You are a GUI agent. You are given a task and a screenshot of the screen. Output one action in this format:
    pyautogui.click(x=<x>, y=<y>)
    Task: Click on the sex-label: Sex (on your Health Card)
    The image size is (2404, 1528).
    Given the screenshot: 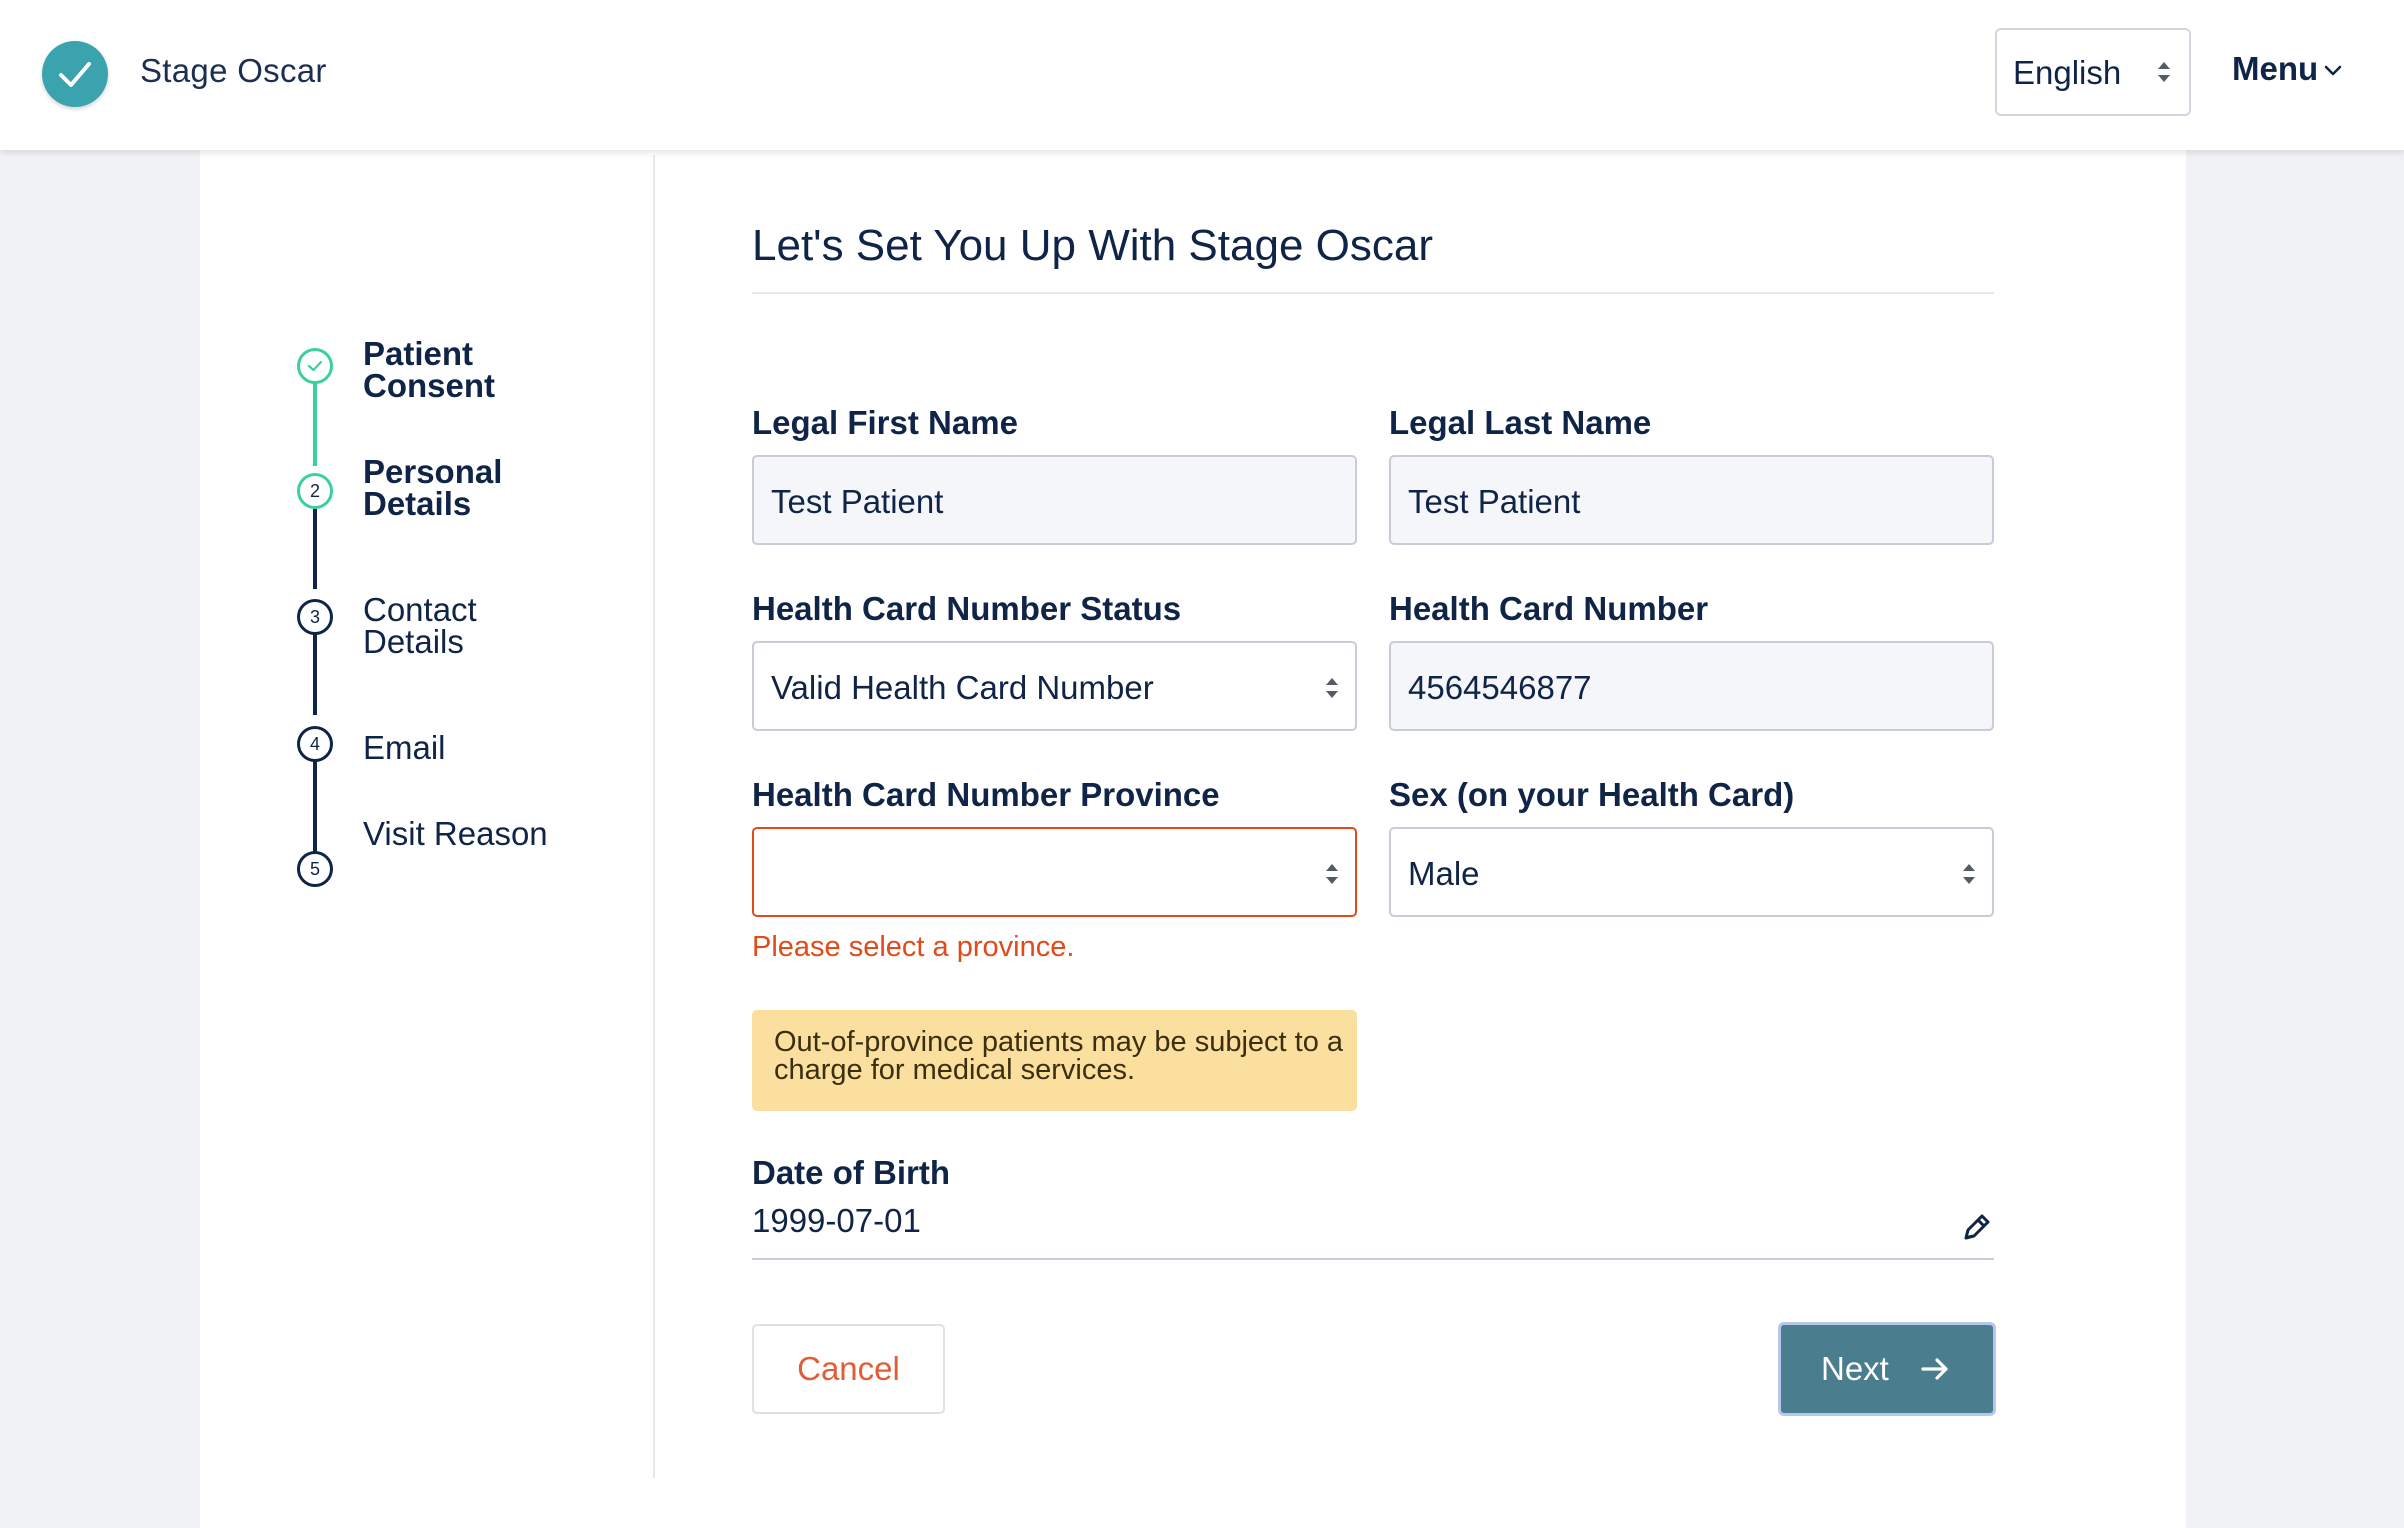 What is the action you would take?
    pyautogui.click(x=1592, y=794)
    